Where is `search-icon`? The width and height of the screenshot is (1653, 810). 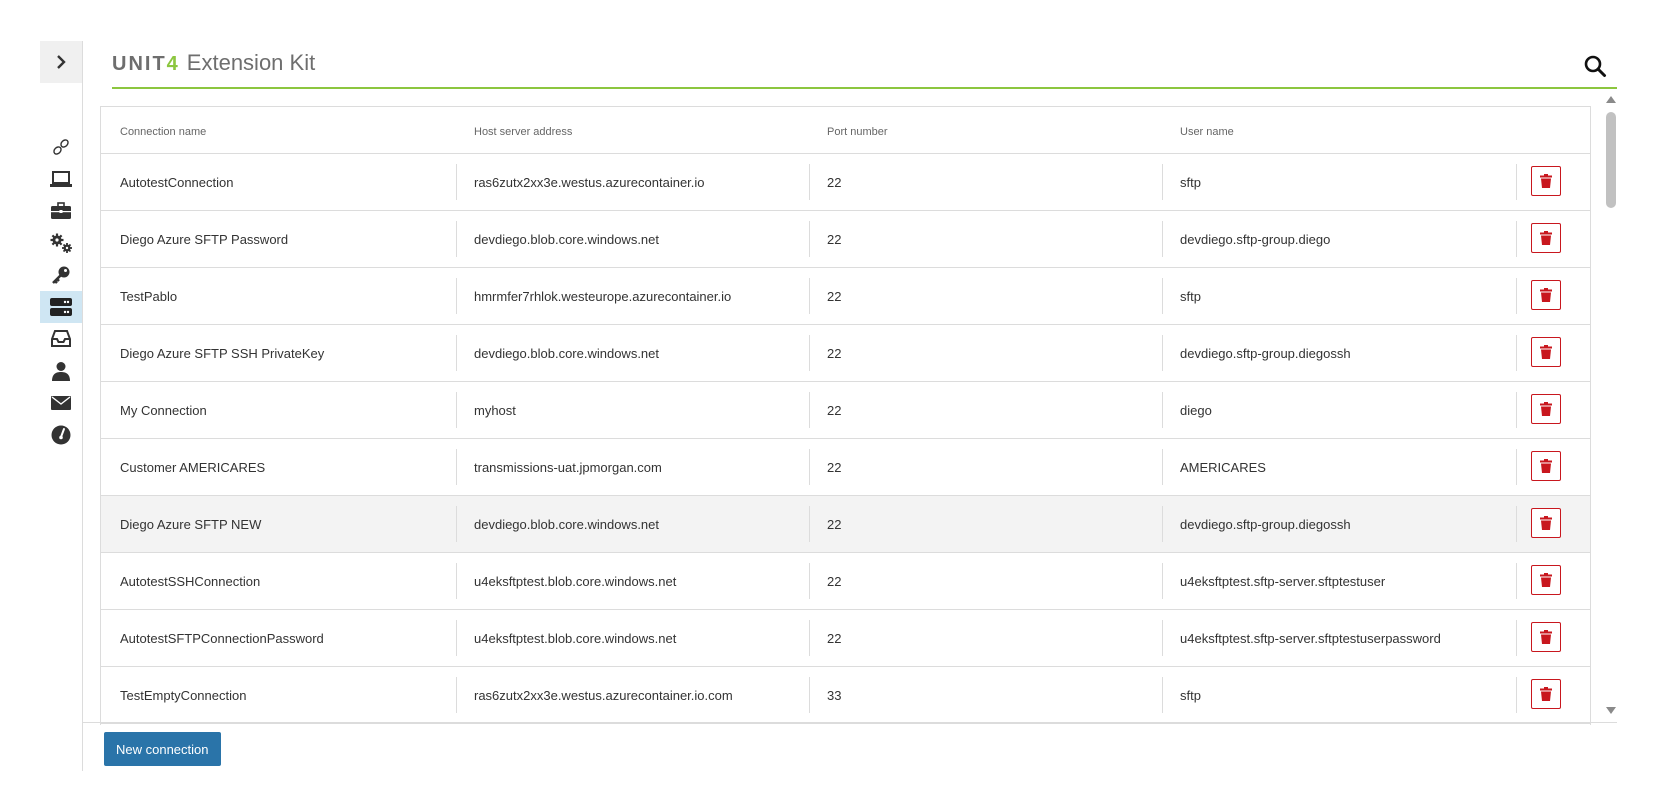
search-icon is located at coordinates (1595, 66).